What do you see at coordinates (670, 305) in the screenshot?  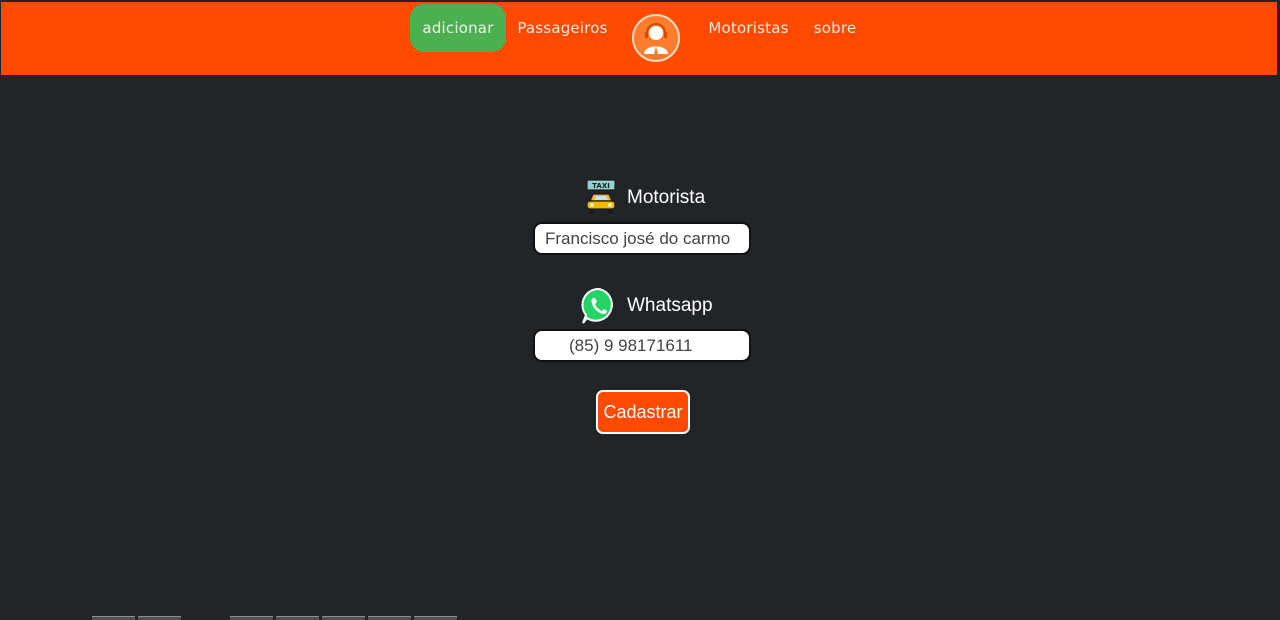 I see `whatsapp-label-text: Whatsapp` at bounding box center [670, 305].